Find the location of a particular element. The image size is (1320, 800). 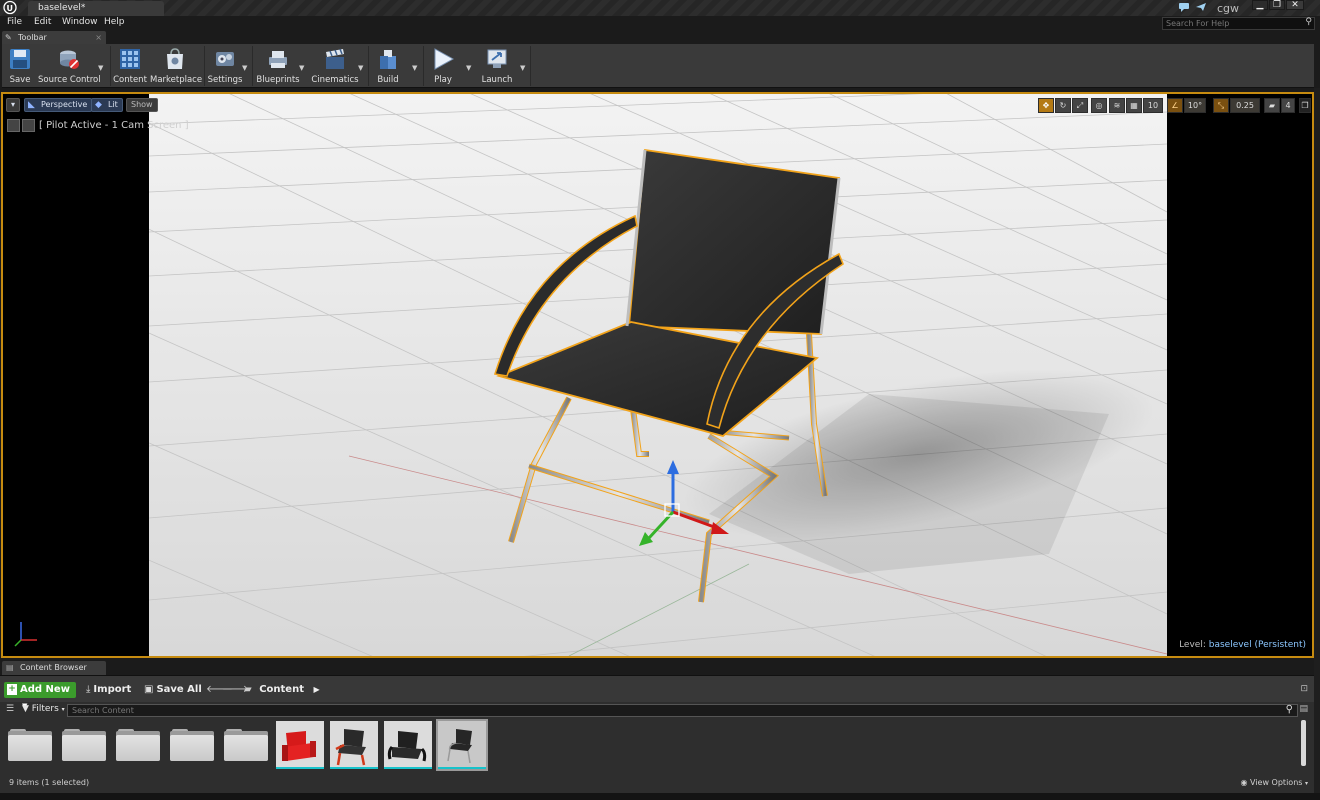

lock-icon: ⊡ is located at coordinates (1304, 689).